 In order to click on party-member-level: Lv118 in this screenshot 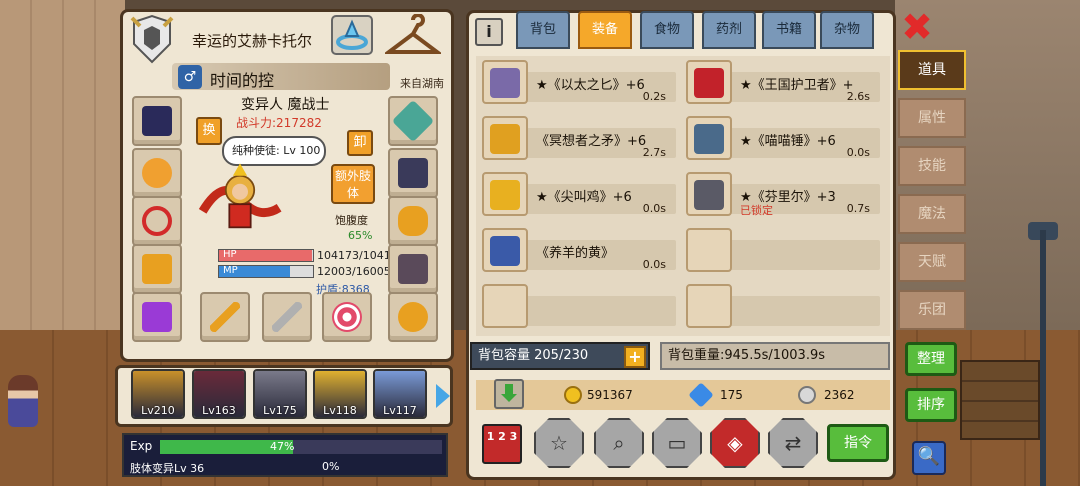, I will do `click(340, 410)`.